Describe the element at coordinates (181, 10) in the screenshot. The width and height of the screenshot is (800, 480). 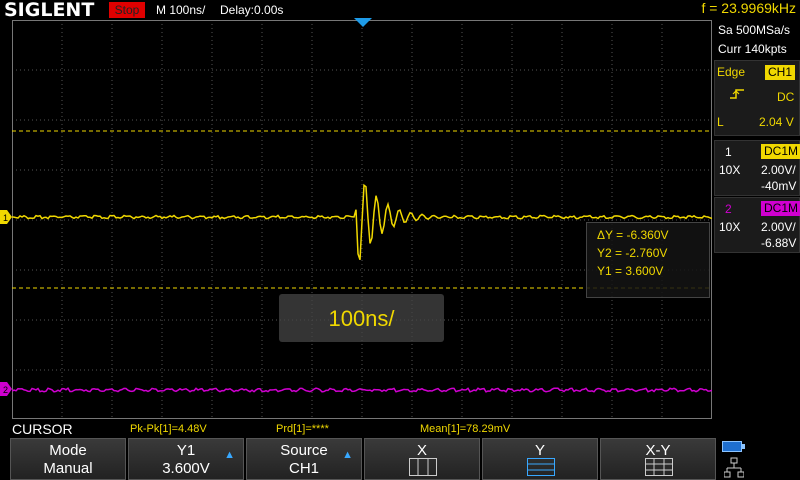
I see `timebase-readout: M 100ns/` at that location.